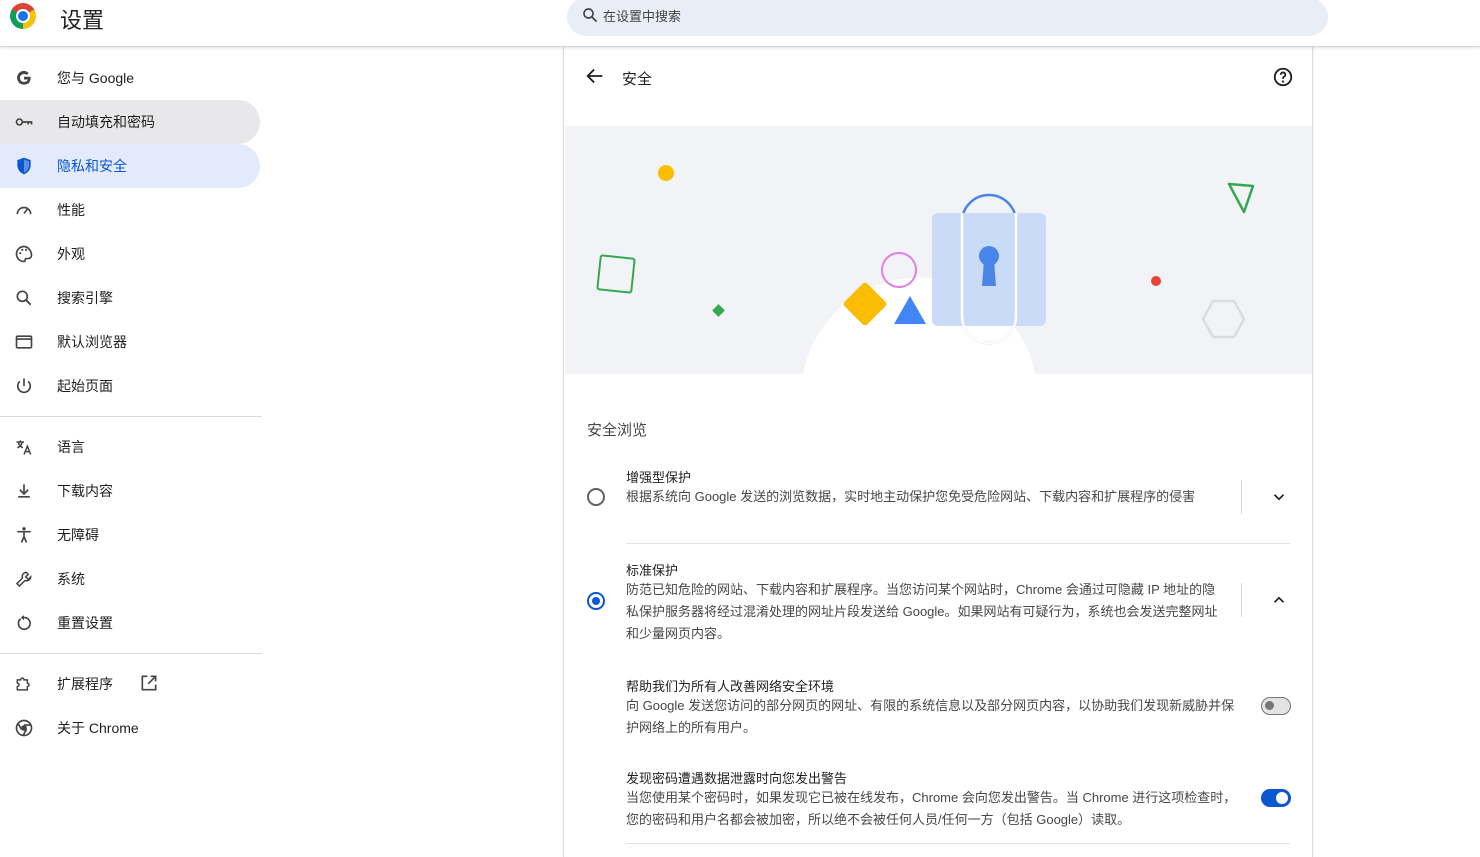 Image resolution: width=1480 pixels, height=857 pixels. Describe the element at coordinates (24, 122) in the screenshot. I see `key-icon` at that location.